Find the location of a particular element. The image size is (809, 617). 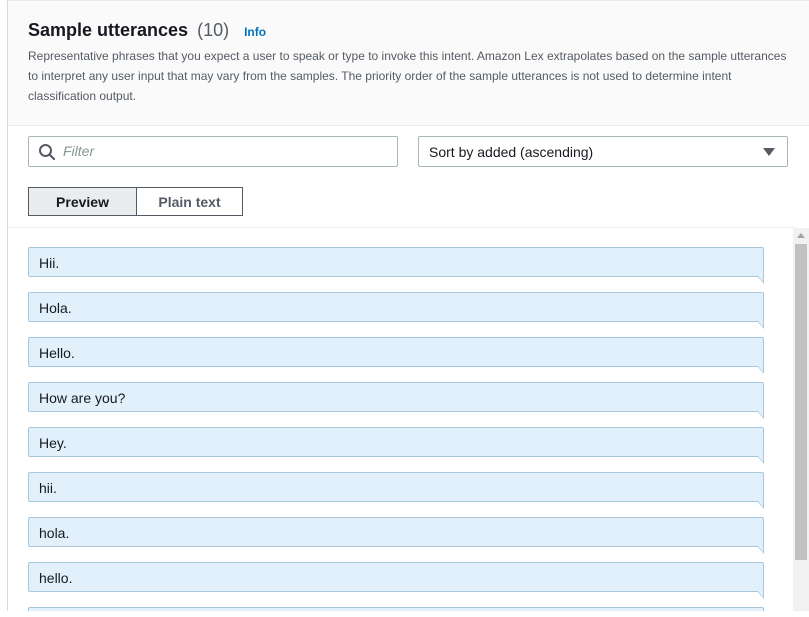

utterance-item: Hola. is located at coordinates (396, 310).